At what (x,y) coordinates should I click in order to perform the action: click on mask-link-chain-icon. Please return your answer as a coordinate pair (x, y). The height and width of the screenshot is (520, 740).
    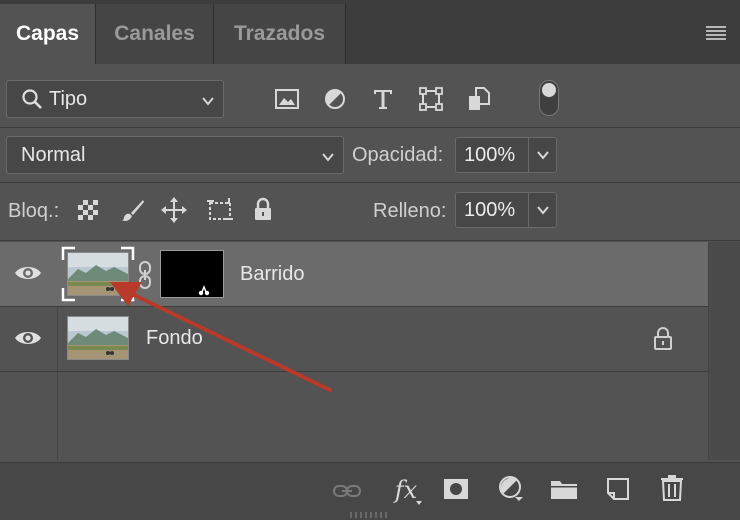
    Looking at the image, I should click on (145, 277).